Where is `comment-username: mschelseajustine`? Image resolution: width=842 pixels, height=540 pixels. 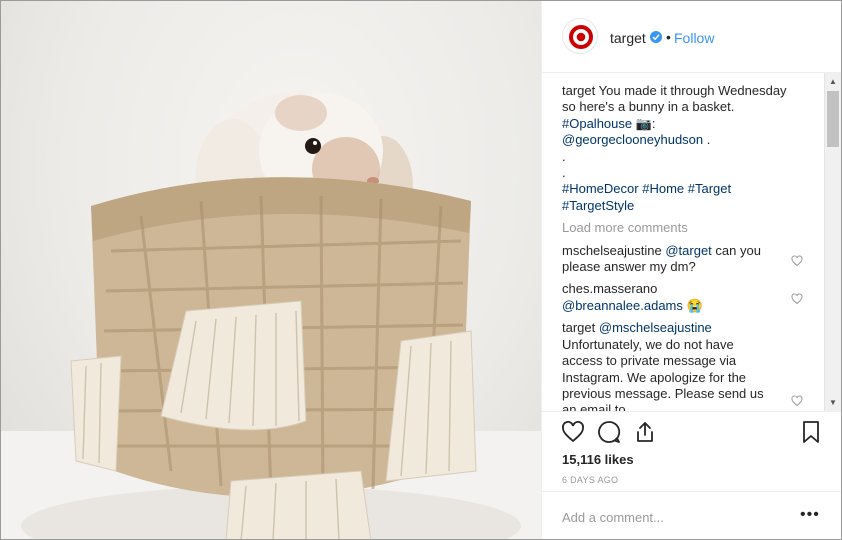
comment-username: mschelseajustine is located at coordinates (612, 250).